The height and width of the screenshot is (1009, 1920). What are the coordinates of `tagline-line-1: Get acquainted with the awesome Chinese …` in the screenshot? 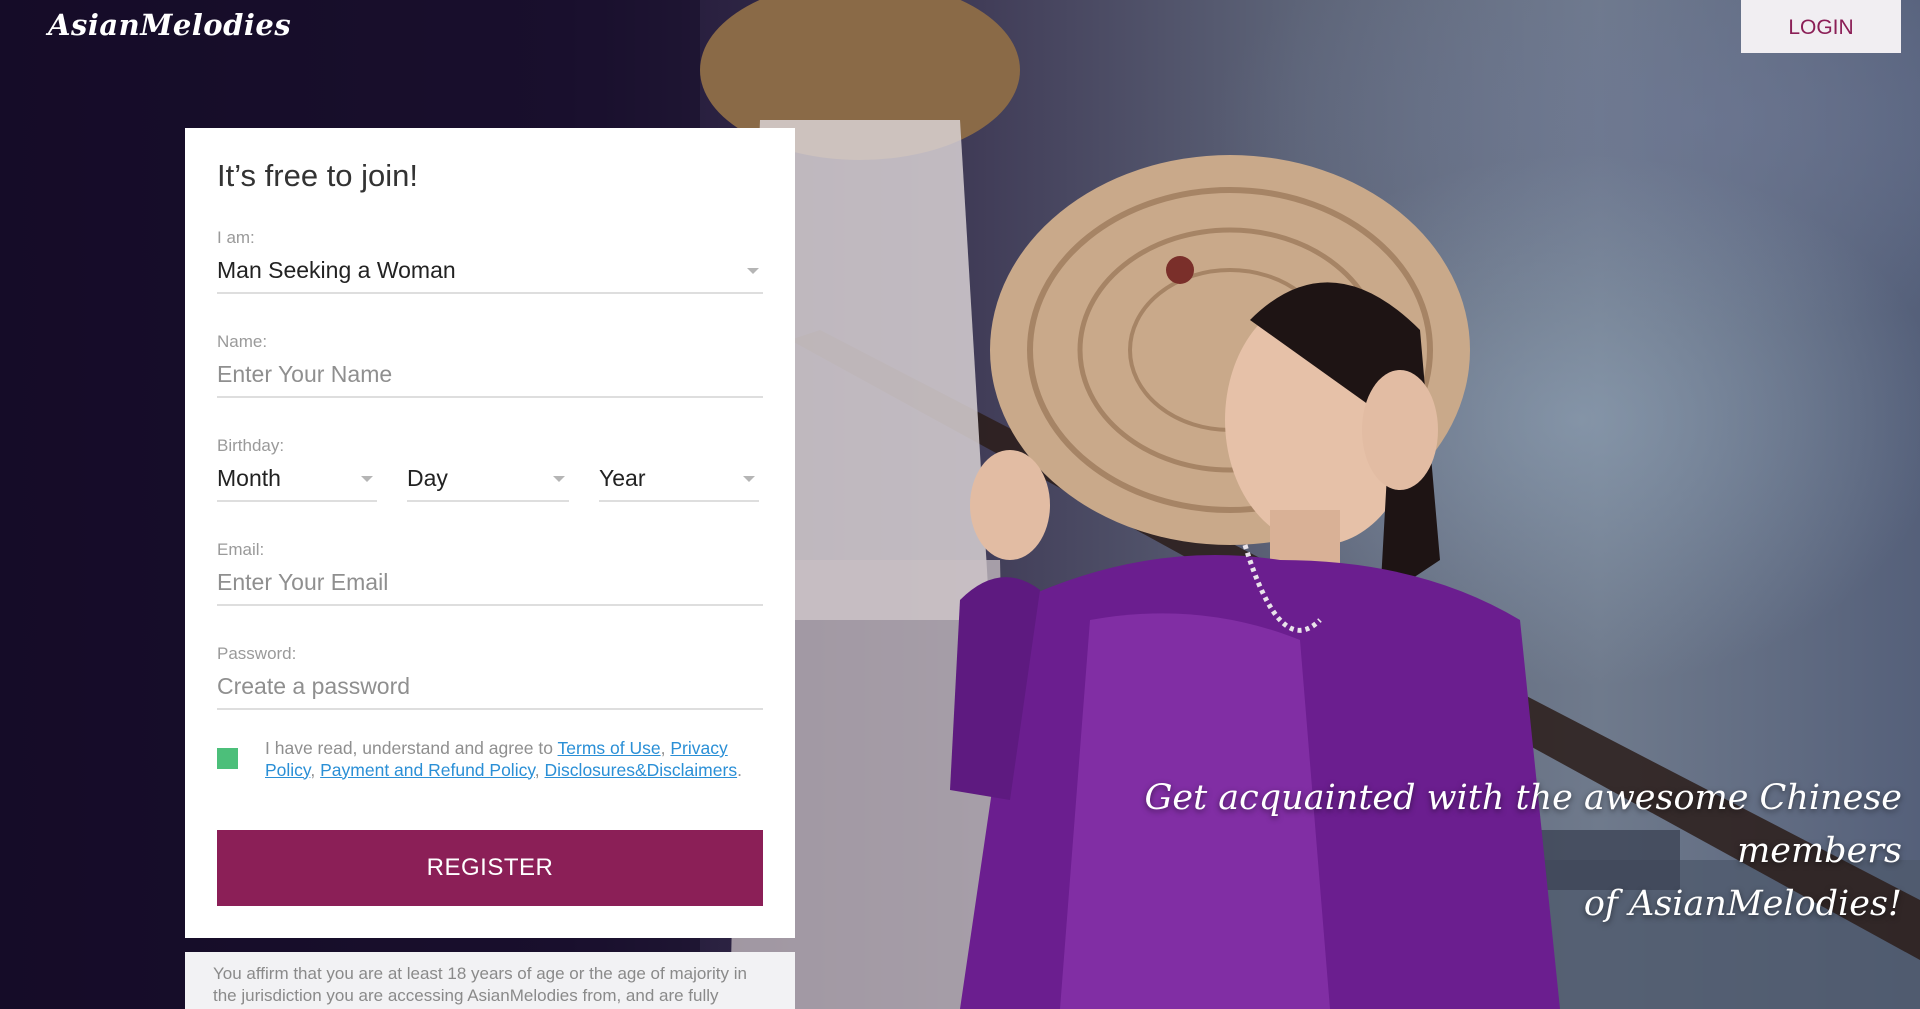 It's located at (1523, 824).